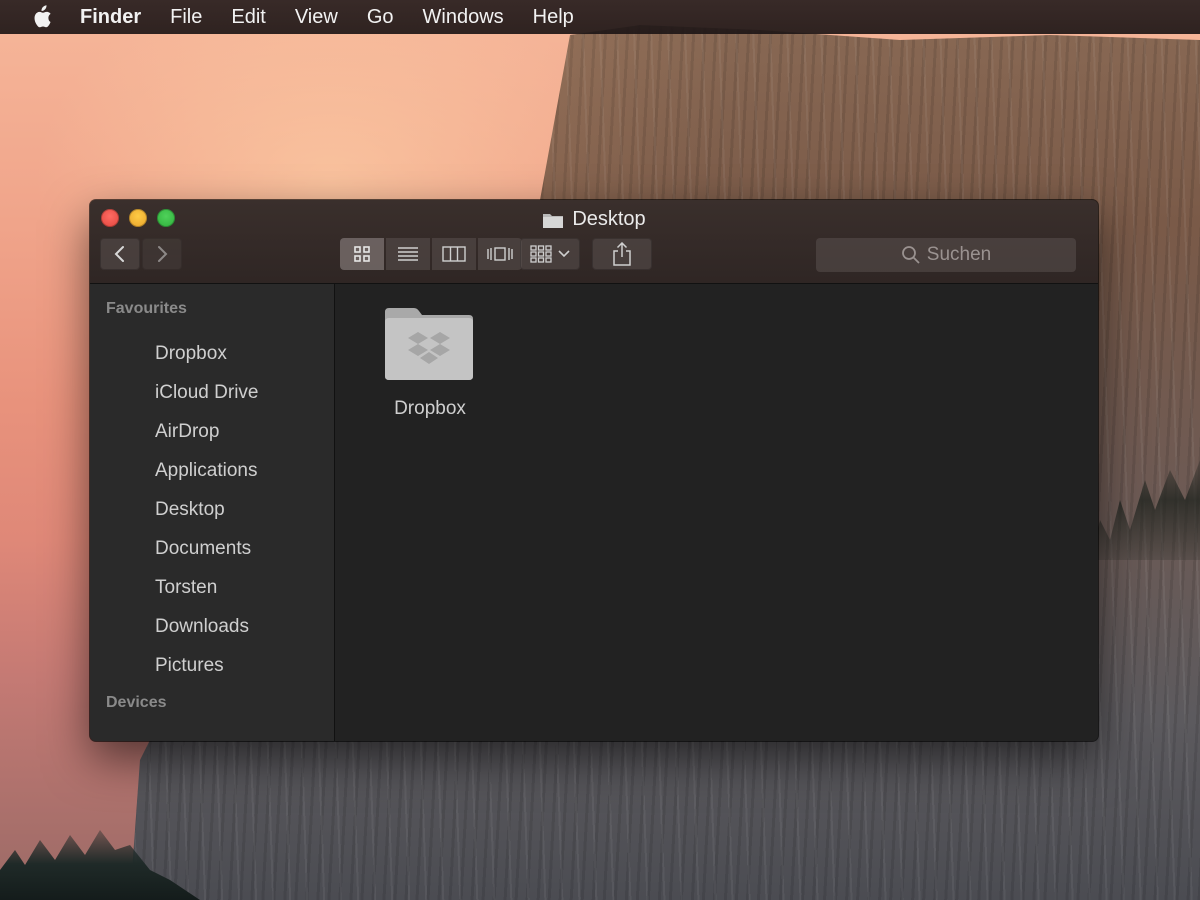 This screenshot has width=1200, height=900. I want to click on file-item-dropbox: Dropbox, so click(430, 363).